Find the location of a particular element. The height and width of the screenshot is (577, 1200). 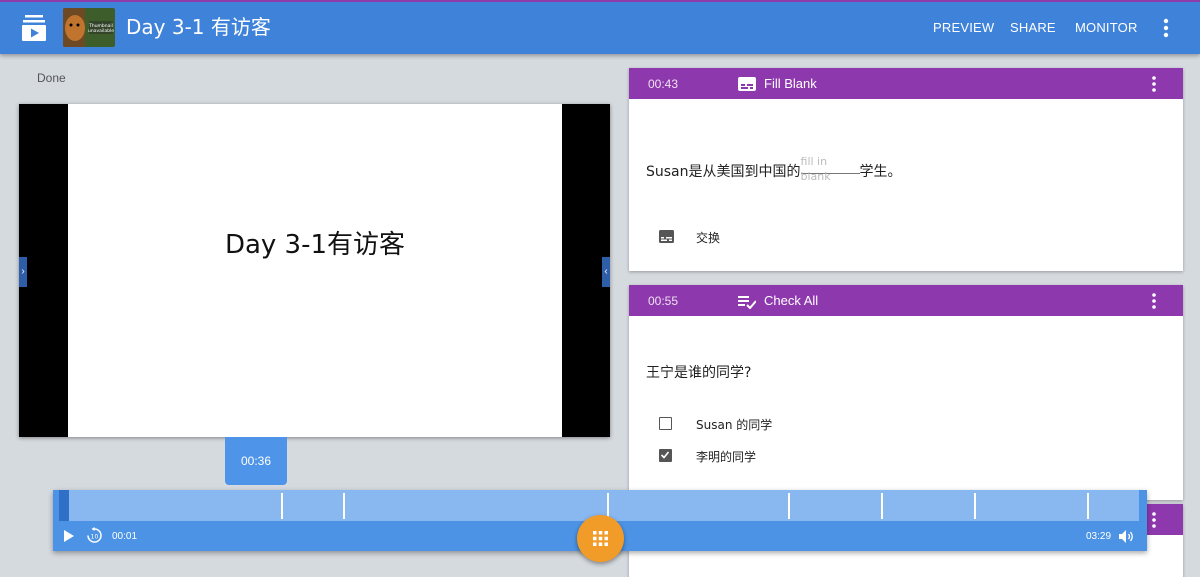

apps-grid-icon is located at coordinates (600, 538).